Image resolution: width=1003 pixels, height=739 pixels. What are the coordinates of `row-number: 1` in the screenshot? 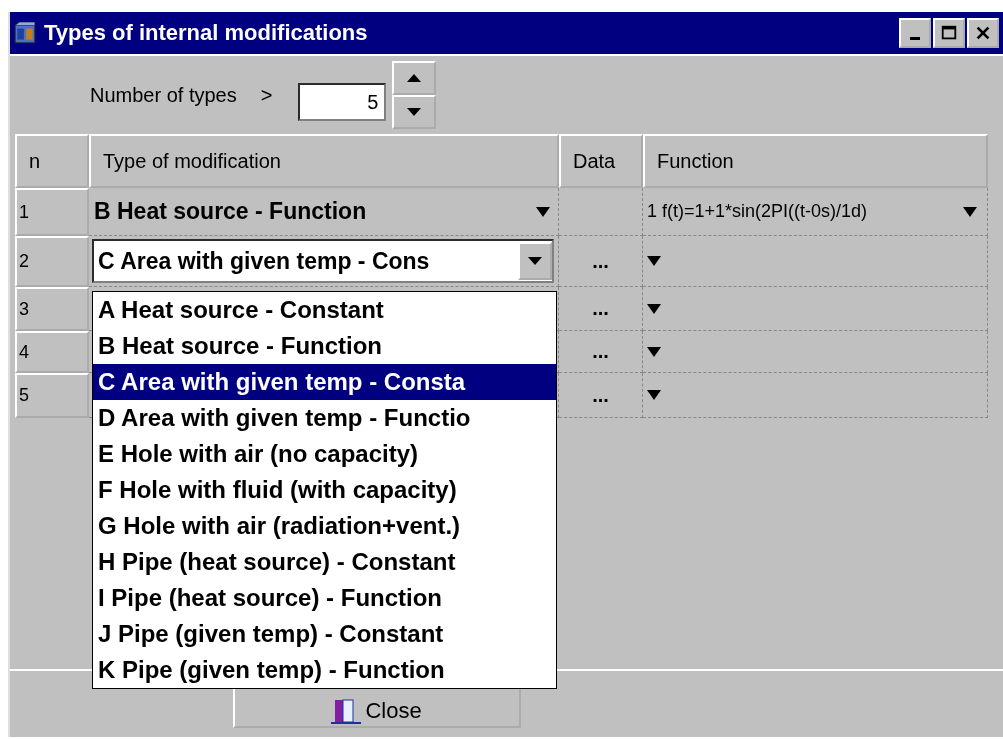 It's located at (52, 212).